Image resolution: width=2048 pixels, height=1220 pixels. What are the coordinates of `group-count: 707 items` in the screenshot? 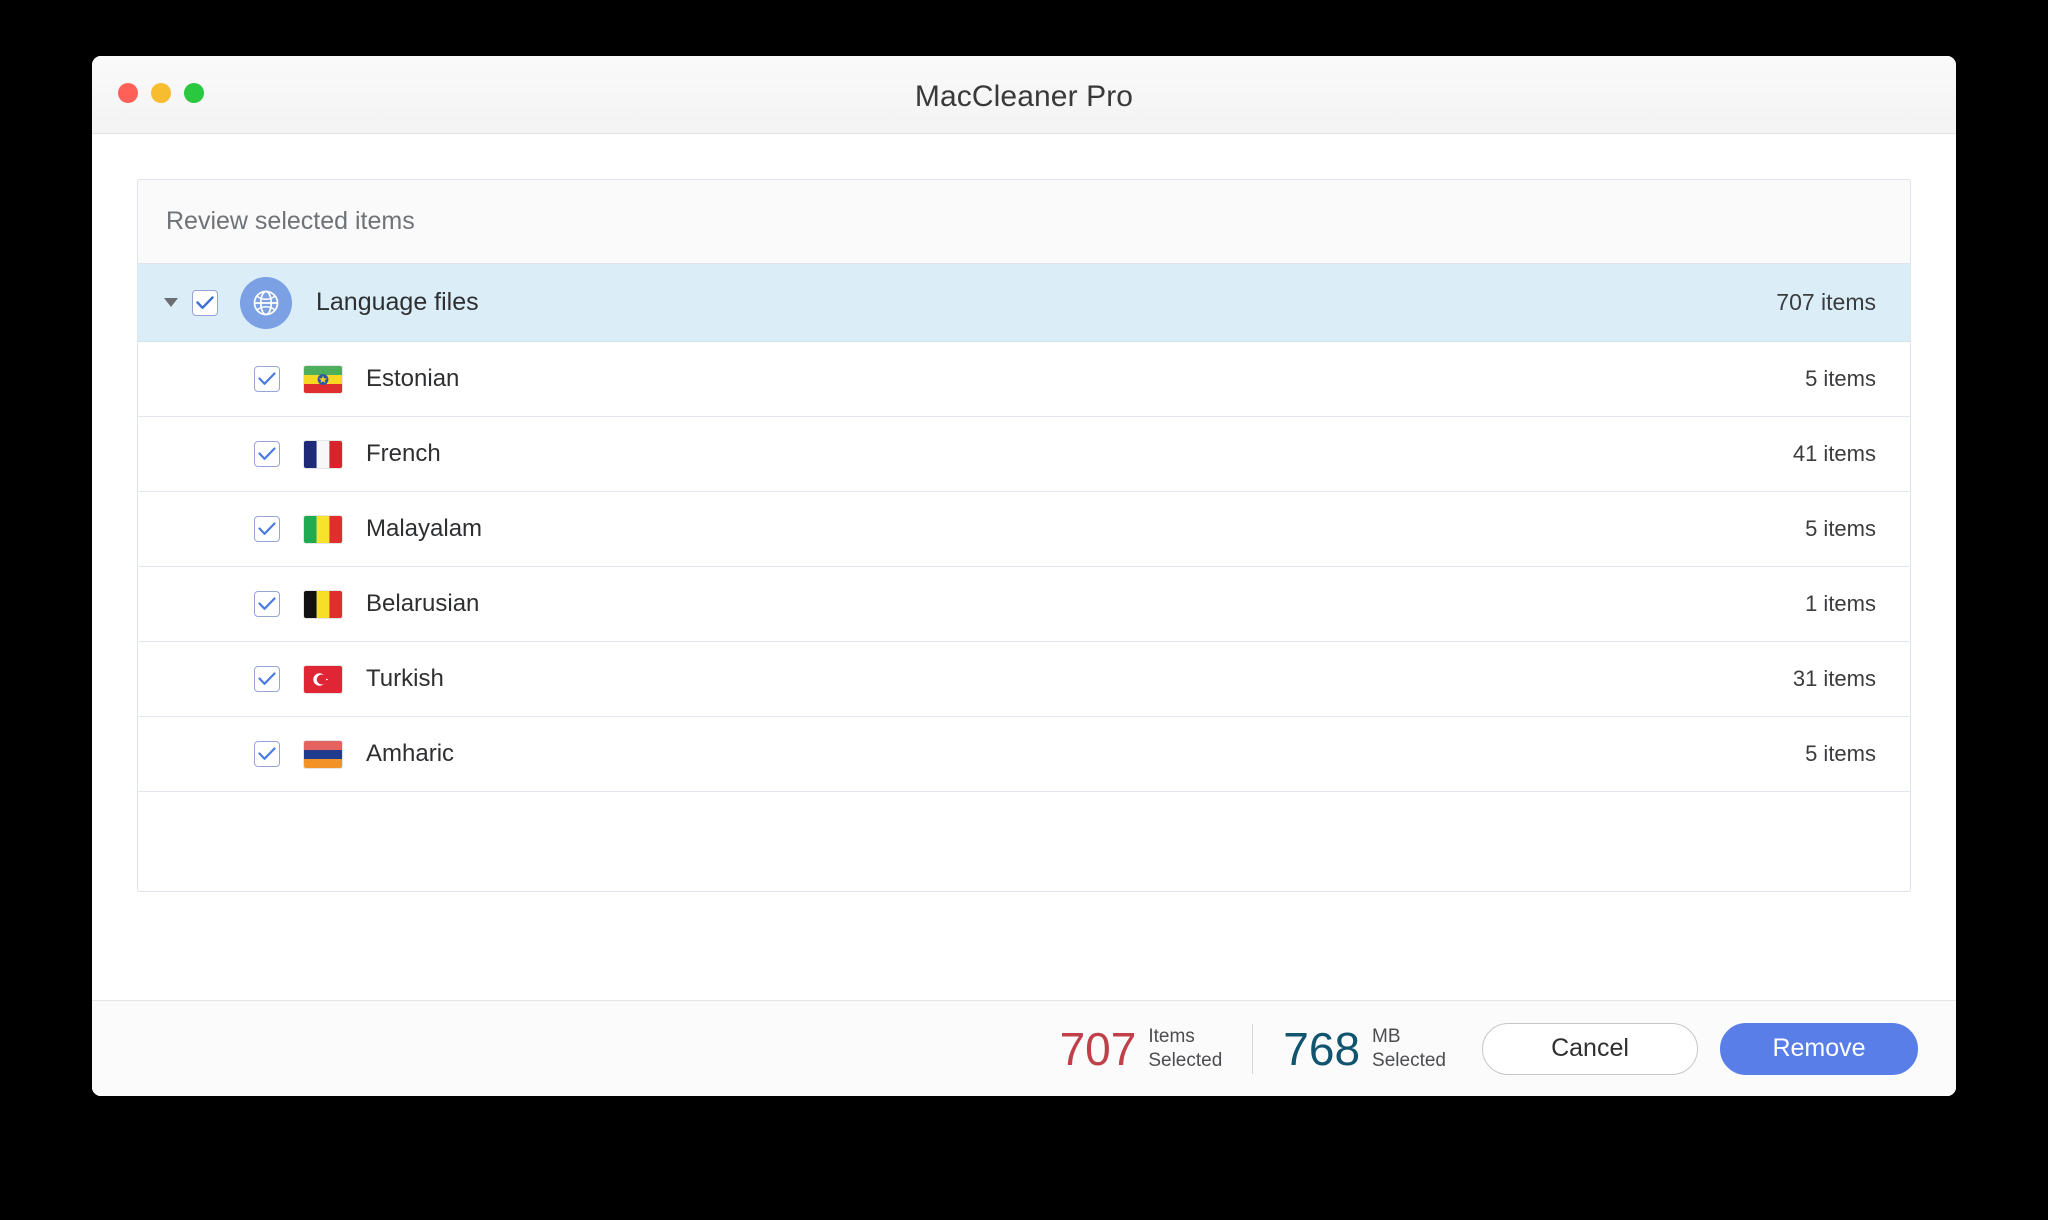 It's located at (1826, 302).